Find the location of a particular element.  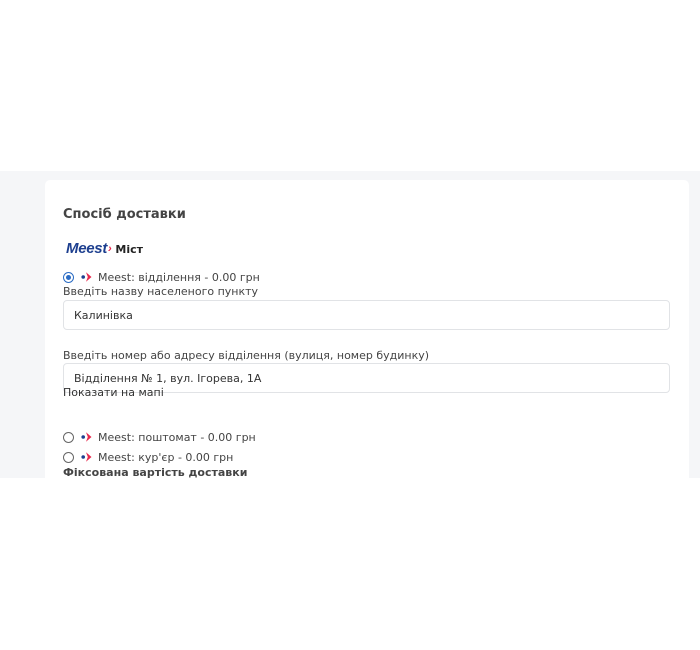

option-parcel-locker: Meest: поштомат - 0.00 грн is located at coordinates (159, 437).